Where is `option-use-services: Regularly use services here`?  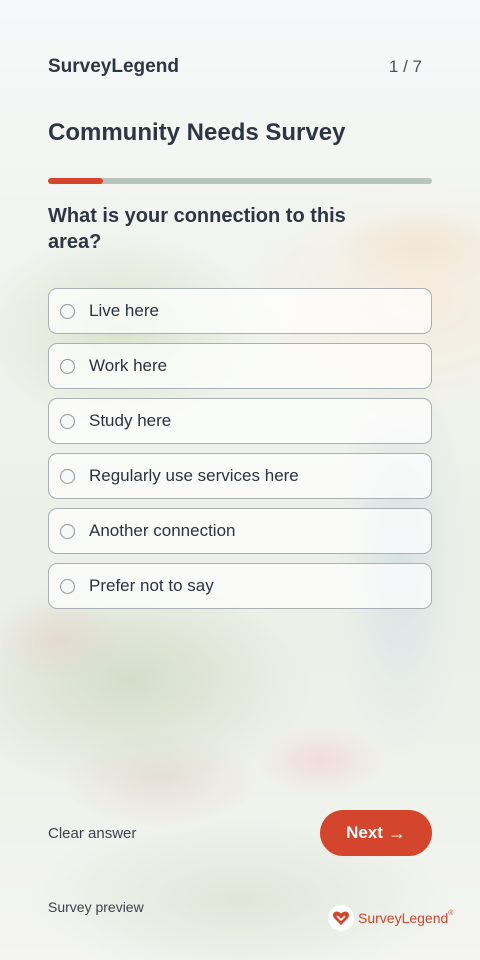 option-use-services: Regularly use services here is located at coordinates (240, 476).